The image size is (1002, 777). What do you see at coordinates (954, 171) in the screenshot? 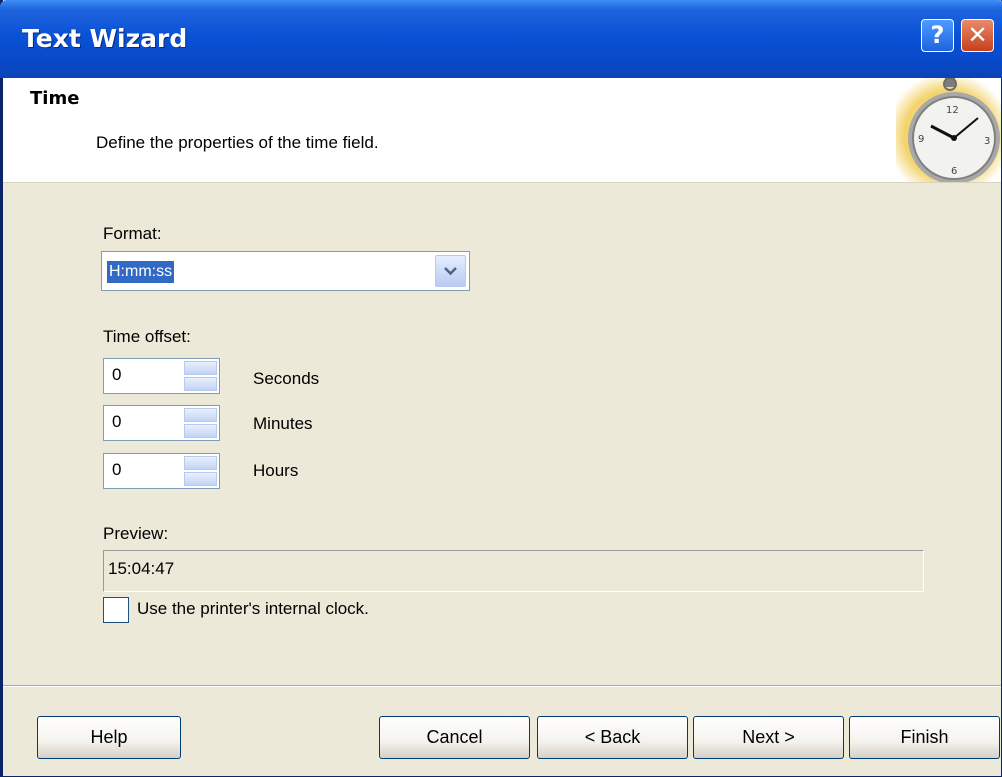
I see `svg-text: 6` at bounding box center [954, 171].